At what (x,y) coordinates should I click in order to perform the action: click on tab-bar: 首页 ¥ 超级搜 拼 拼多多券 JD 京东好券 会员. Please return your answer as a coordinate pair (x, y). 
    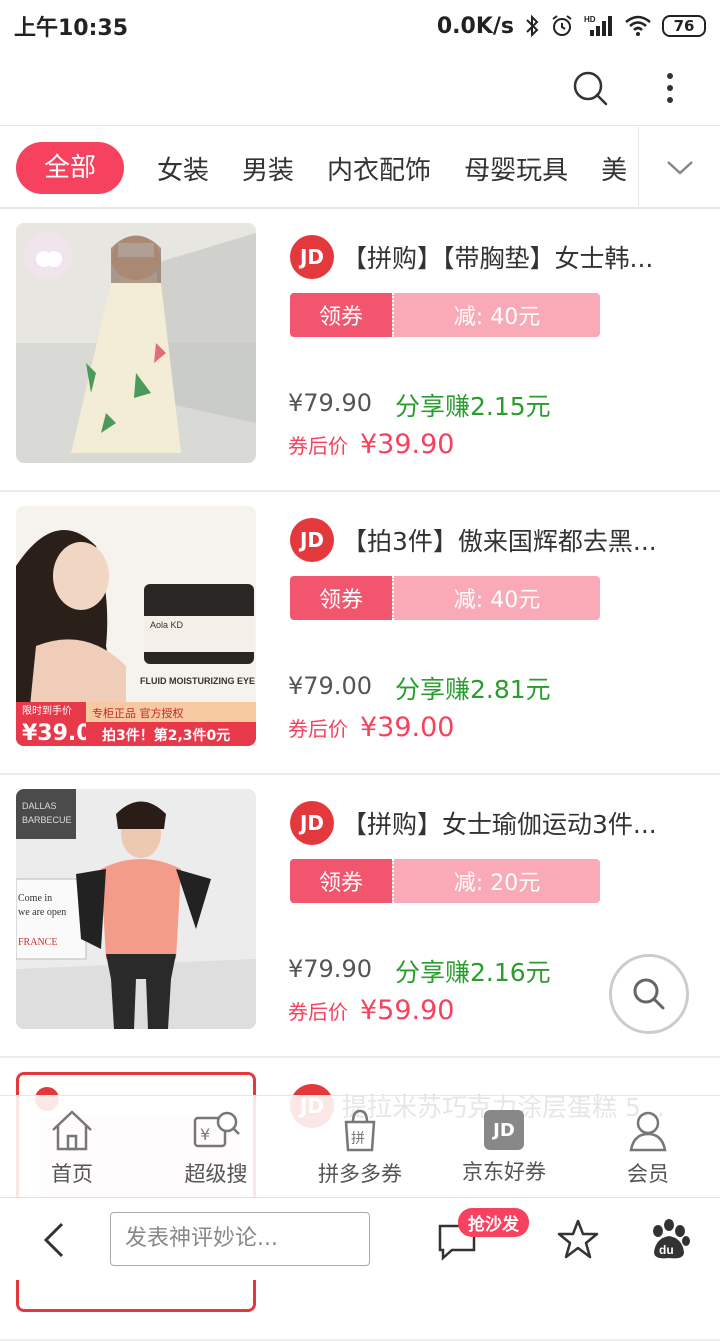
    Looking at the image, I should click on (360, 1146).